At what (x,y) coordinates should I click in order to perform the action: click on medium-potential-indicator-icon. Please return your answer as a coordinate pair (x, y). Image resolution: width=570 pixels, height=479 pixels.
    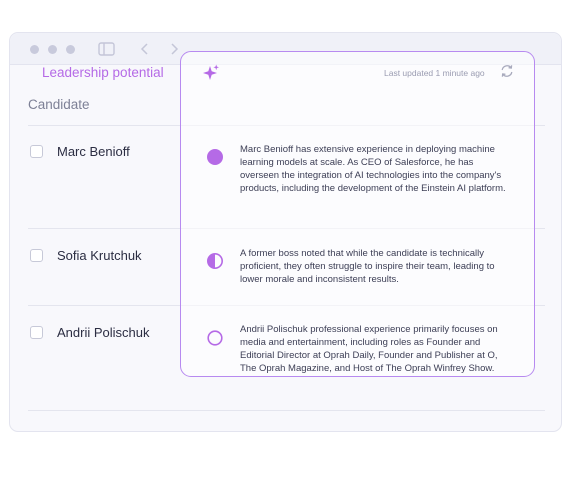
    Looking at the image, I should click on (215, 263).